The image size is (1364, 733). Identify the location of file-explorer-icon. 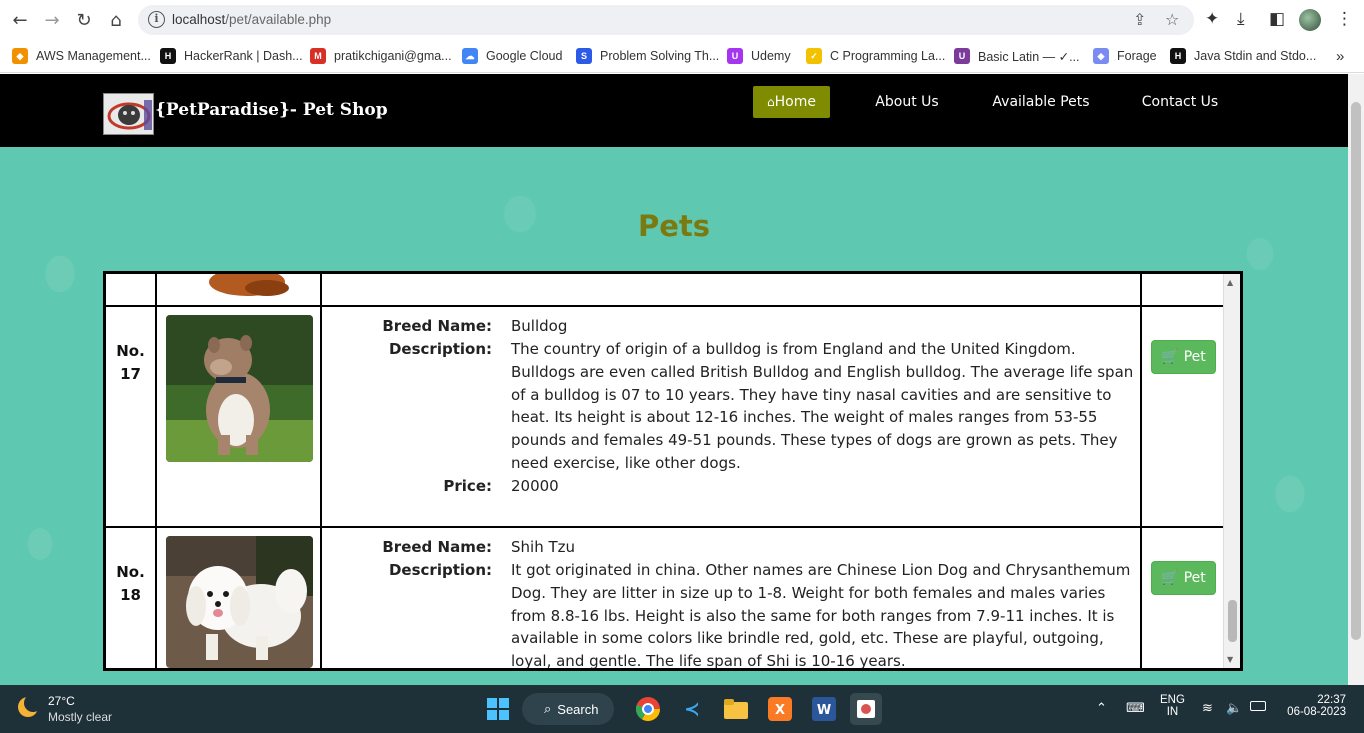
(736, 709).